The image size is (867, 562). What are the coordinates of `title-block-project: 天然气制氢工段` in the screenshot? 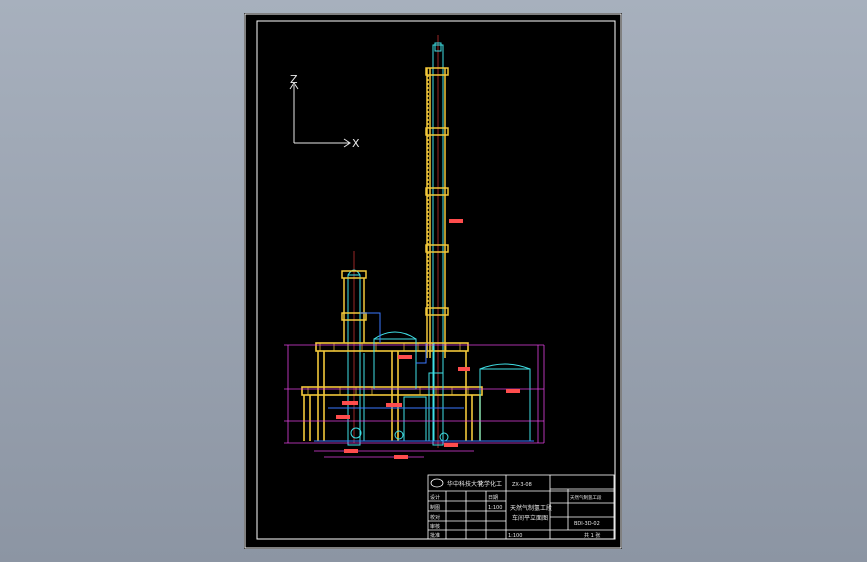 It's located at (586, 497).